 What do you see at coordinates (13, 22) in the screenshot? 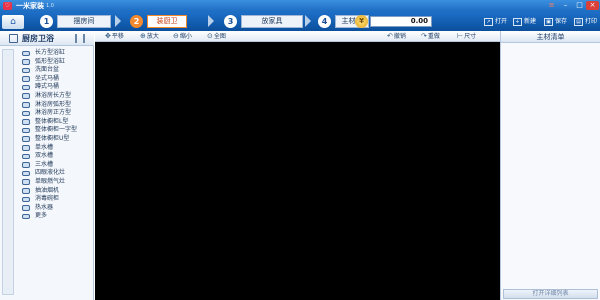
I see `home-button: ⌂` at bounding box center [13, 22].